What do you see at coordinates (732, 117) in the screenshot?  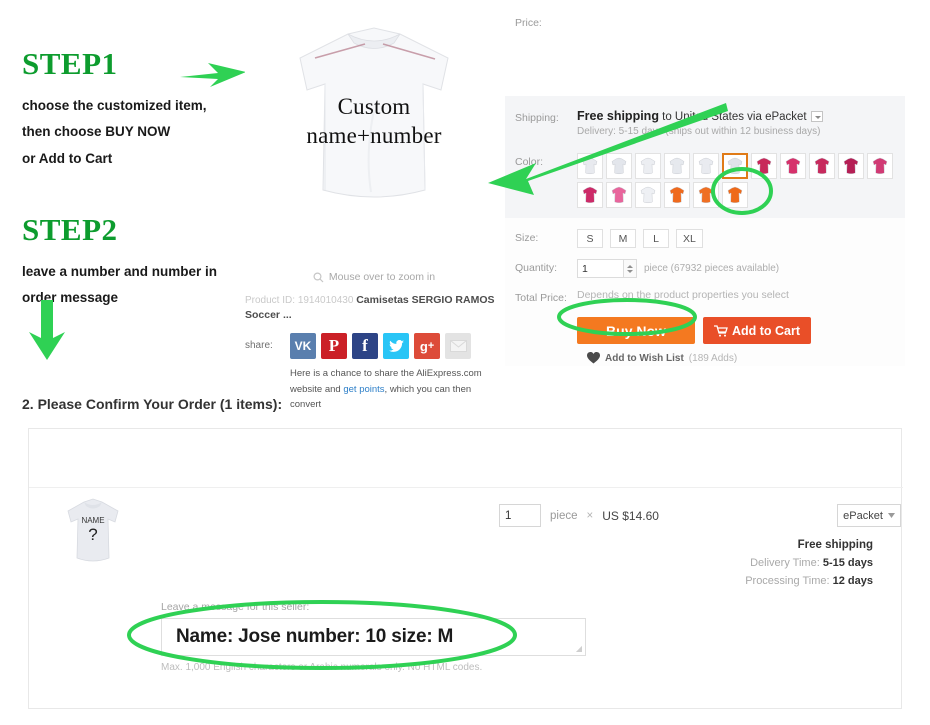 I see `shipping-rest-text: to United States via ePacket` at bounding box center [732, 117].